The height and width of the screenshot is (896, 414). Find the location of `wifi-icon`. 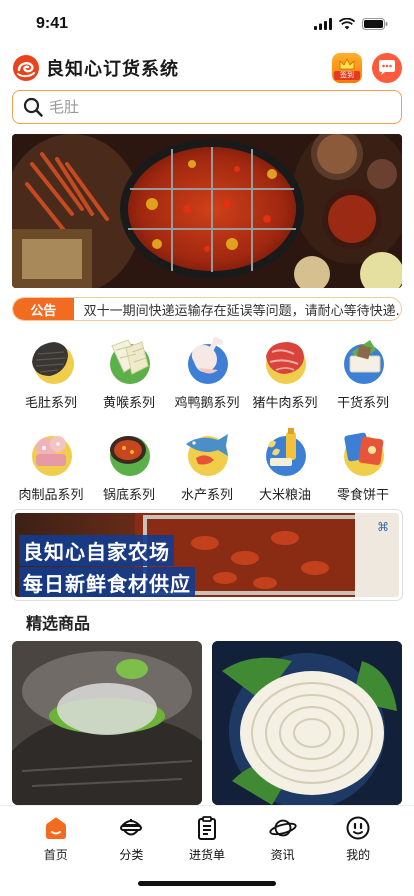

wifi-icon is located at coordinates (347, 24).